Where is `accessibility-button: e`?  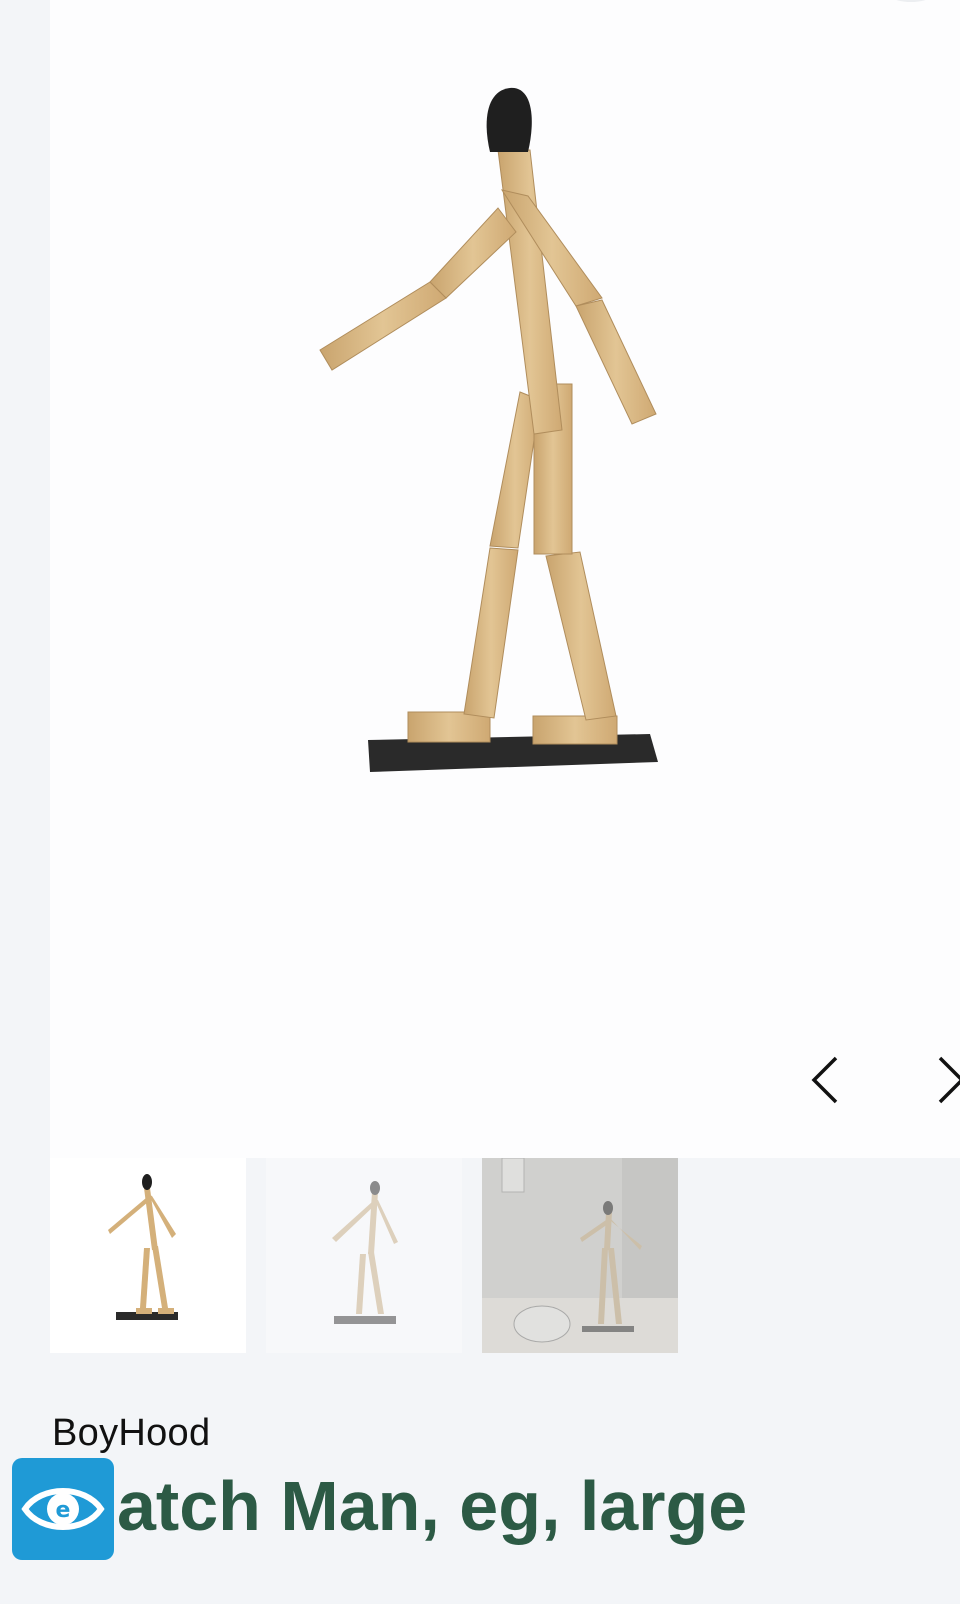
accessibility-button: e is located at coordinates (63, 1509).